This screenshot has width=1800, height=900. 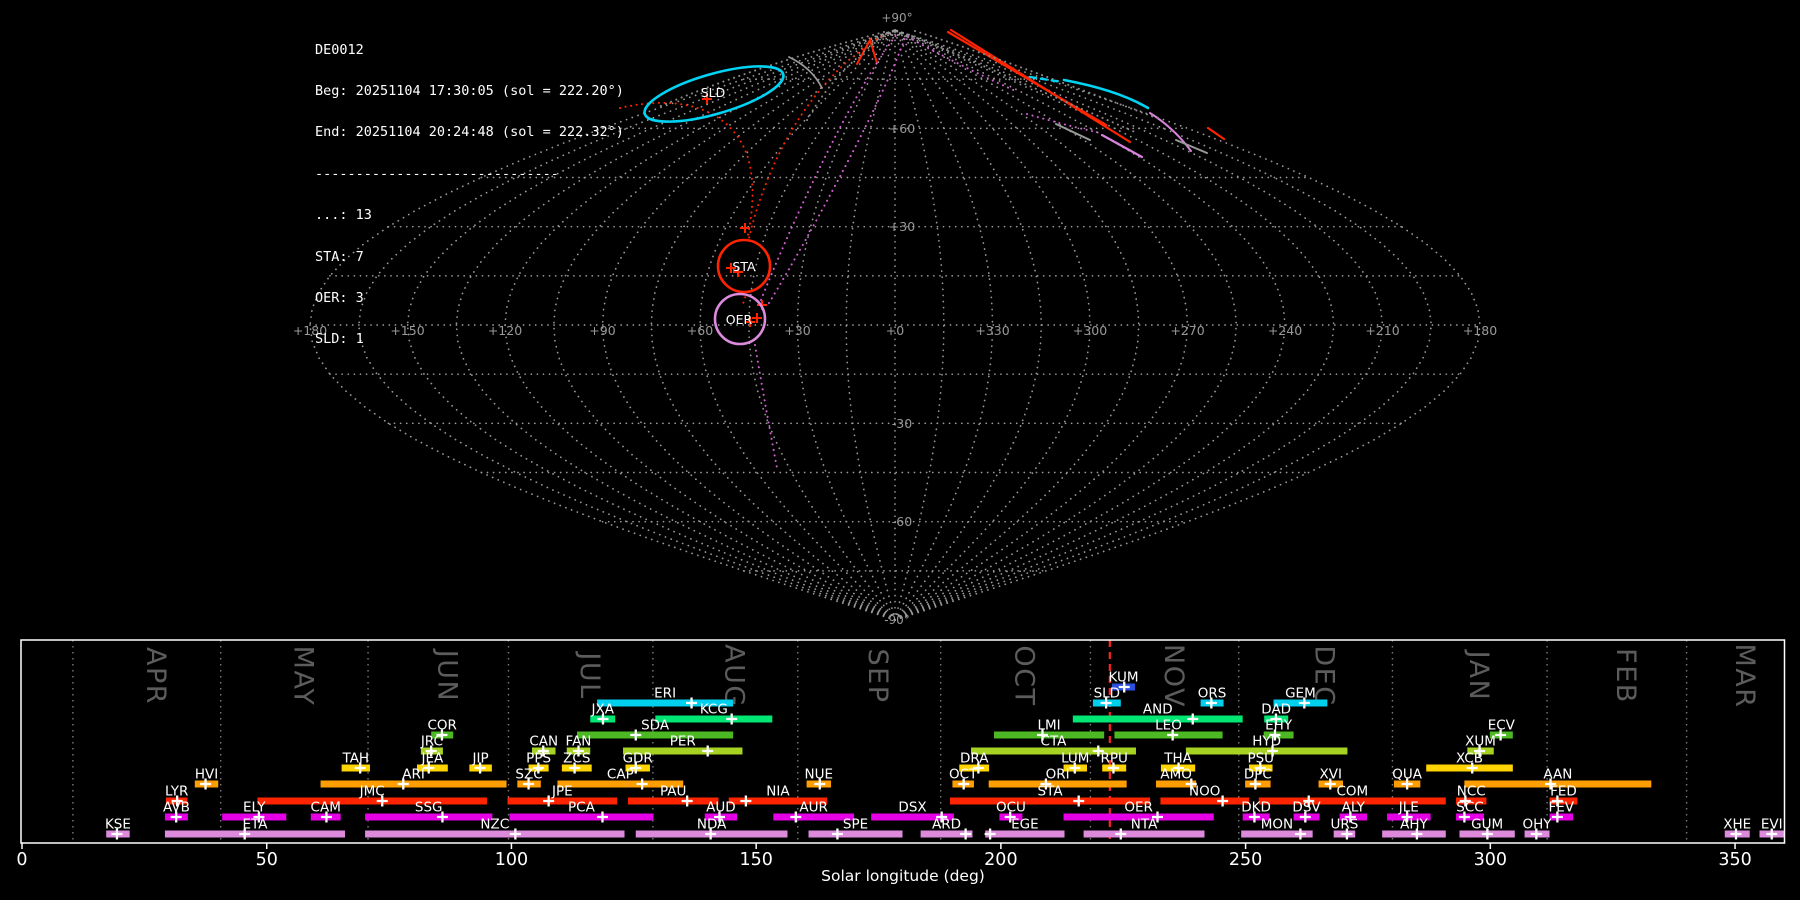 I want to click on shower-label: DKD, so click(x=1256, y=808).